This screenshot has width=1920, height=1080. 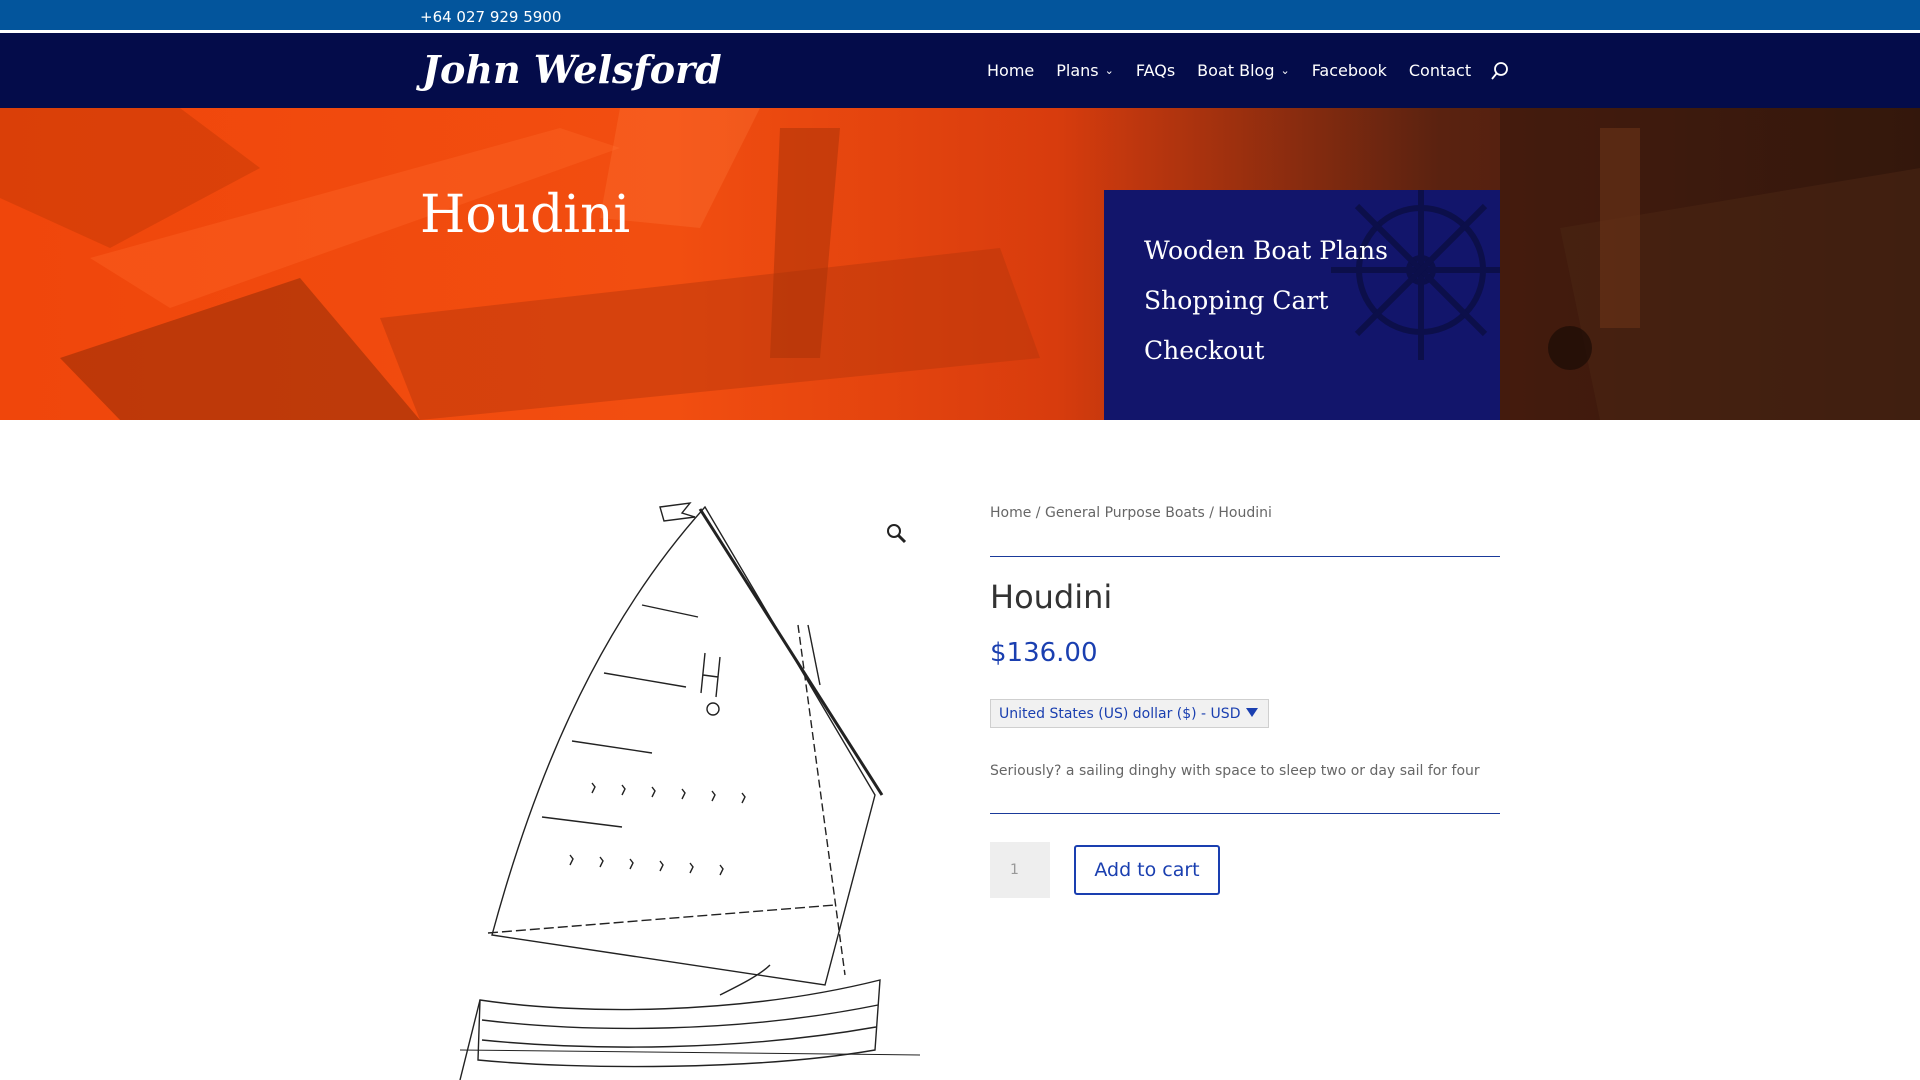 I want to click on product-image, so click(x=675, y=787).